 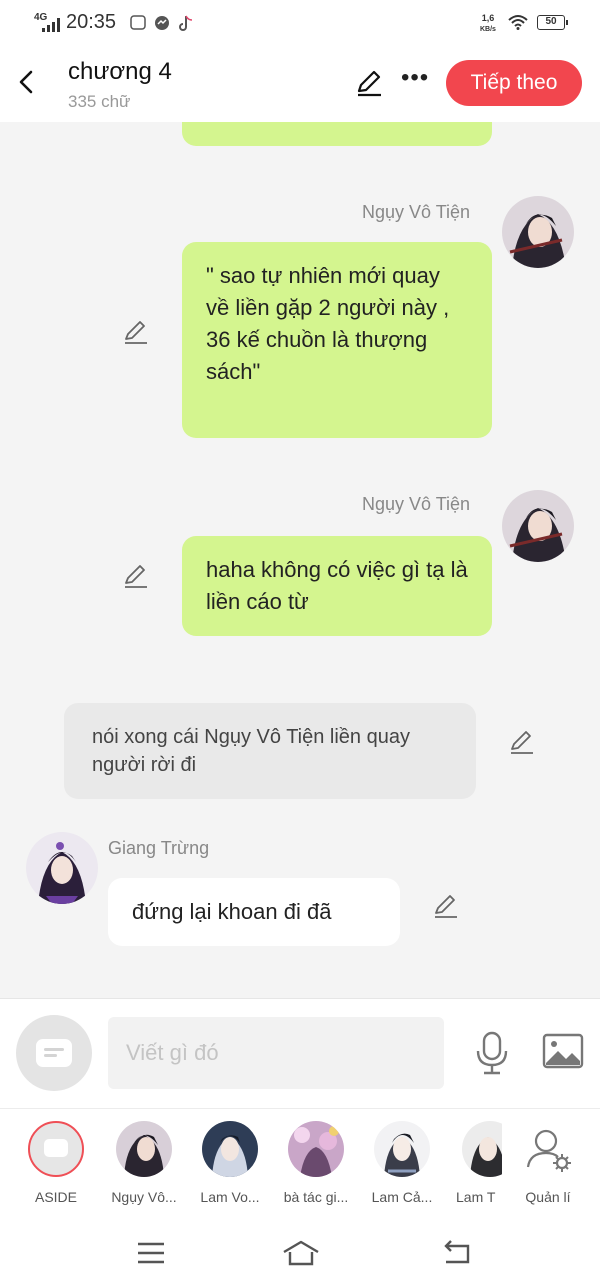 What do you see at coordinates (552, 22) in the screenshot?
I see `battery-icon: 50` at bounding box center [552, 22].